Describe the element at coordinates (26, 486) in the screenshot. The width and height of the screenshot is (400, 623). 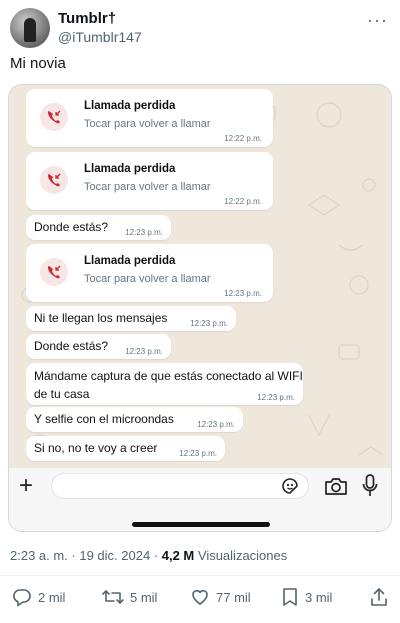
I see `plus-icon: +` at that location.